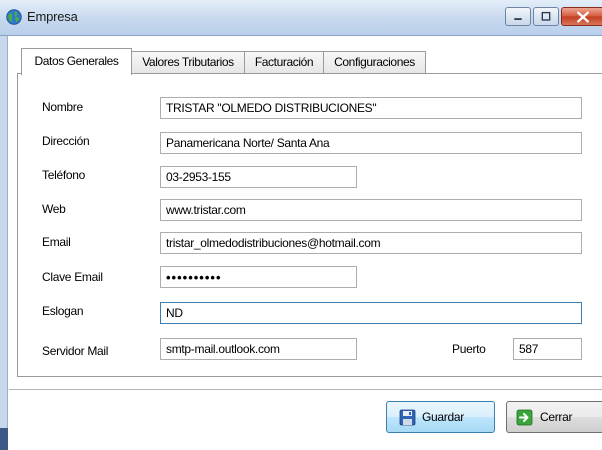  I want to click on label-servidor-mail: Servidor Mail, so click(75, 351).